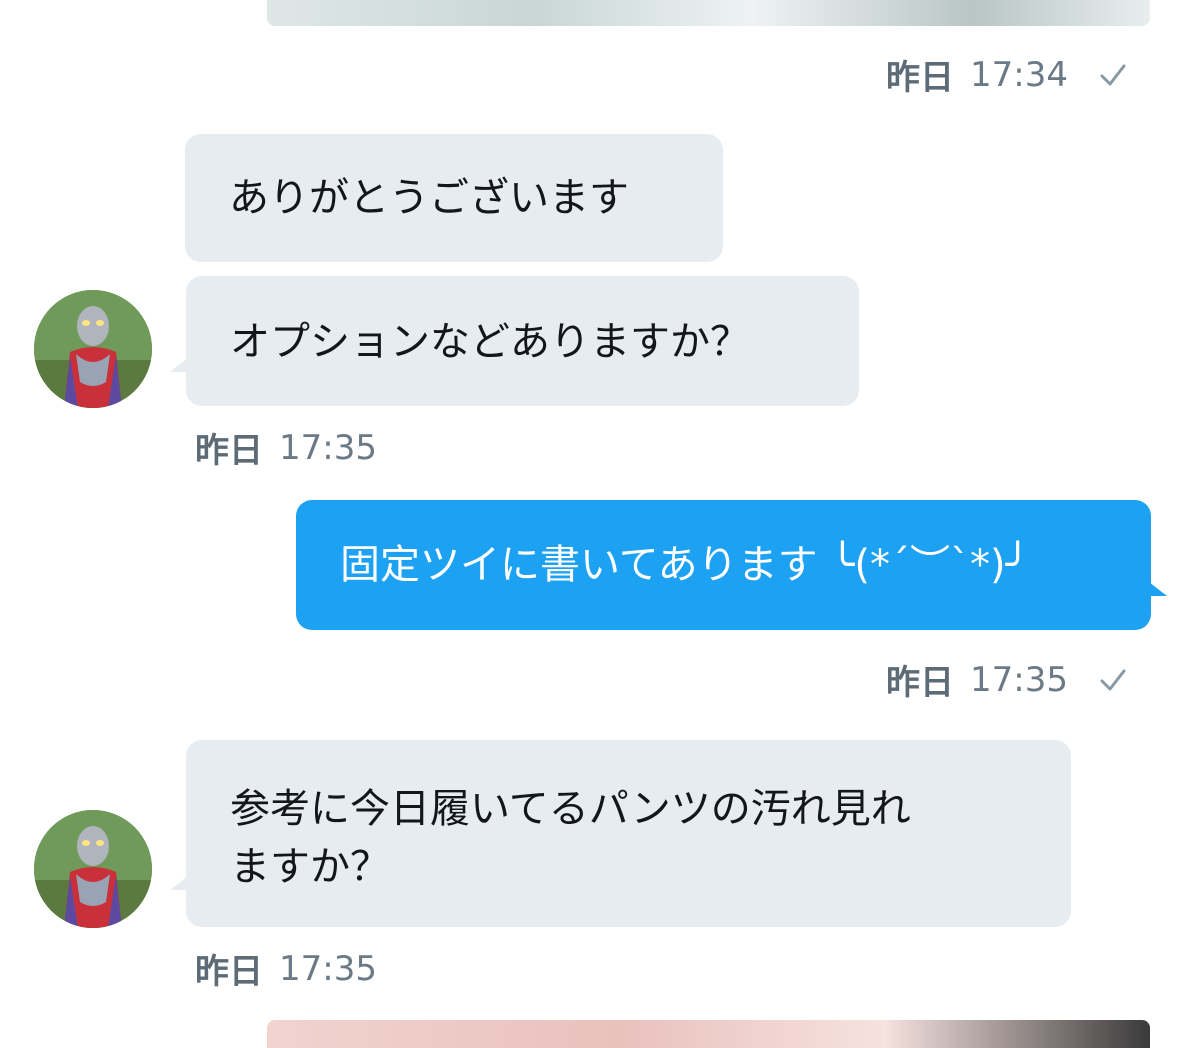 This screenshot has height=1048, width=1200. I want to click on shared-image-bottom, so click(708, 1034).